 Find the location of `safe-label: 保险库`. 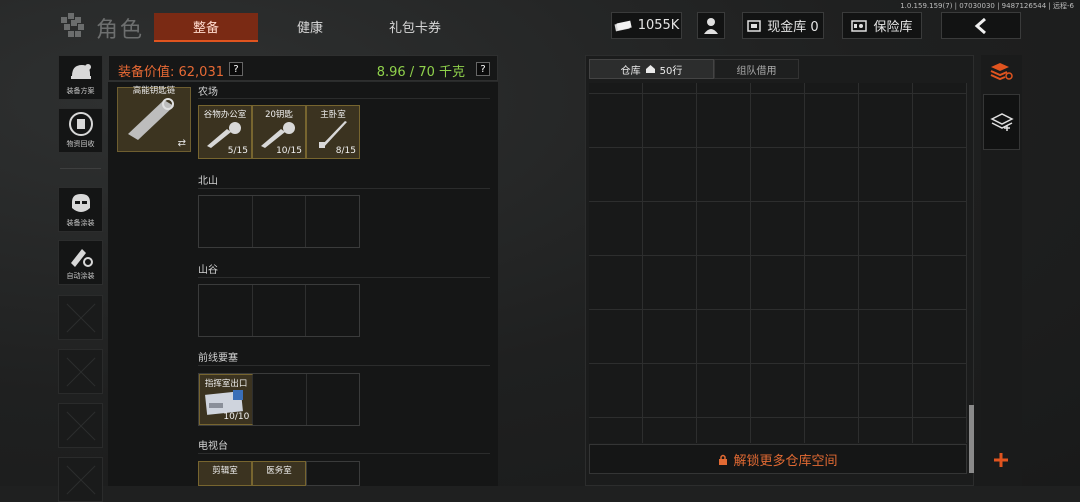

safe-label: 保险库 is located at coordinates (893, 27).